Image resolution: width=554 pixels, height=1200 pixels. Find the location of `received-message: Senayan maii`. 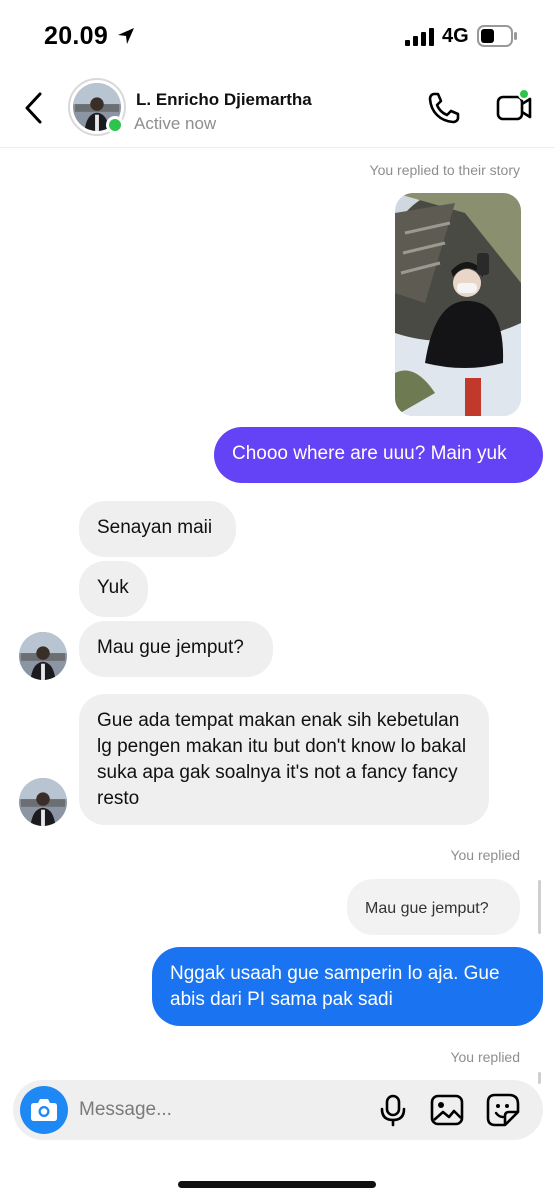

received-message: Senayan maii is located at coordinates (157, 529).